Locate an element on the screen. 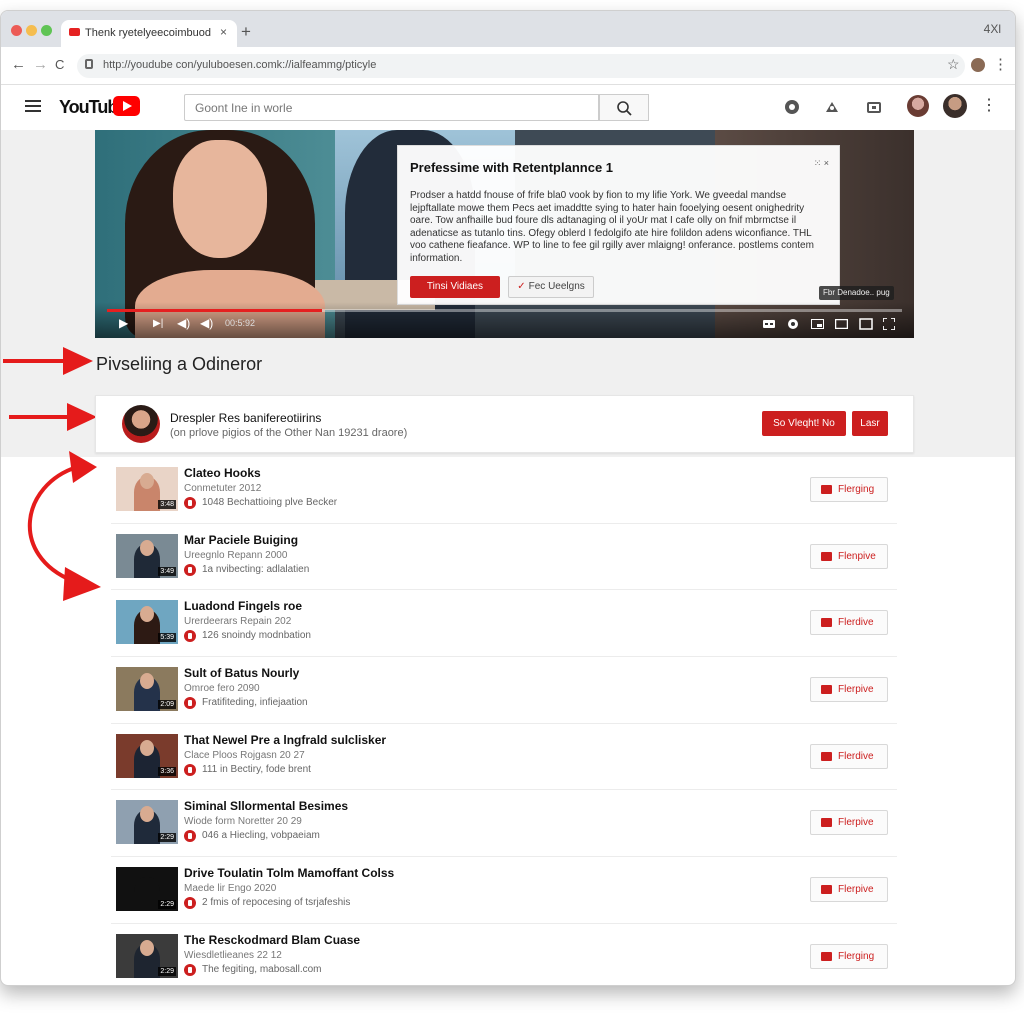 This screenshot has width=1024, height=1024. video-meta: Conmetuter 2012 is located at coordinates (223, 488).